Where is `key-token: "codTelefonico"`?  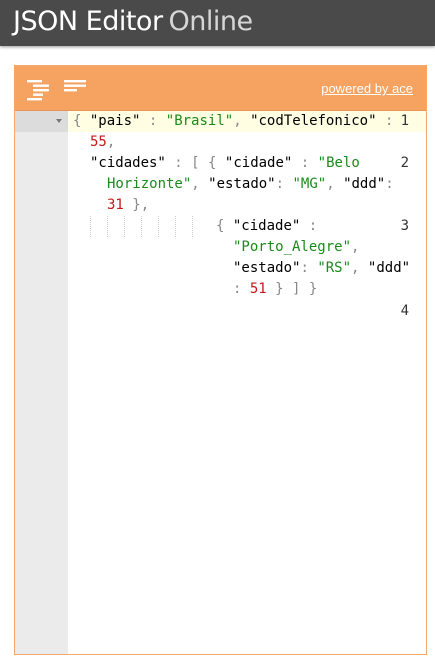 key-token: "codTelefonico" is located at coordinates (313, 121).